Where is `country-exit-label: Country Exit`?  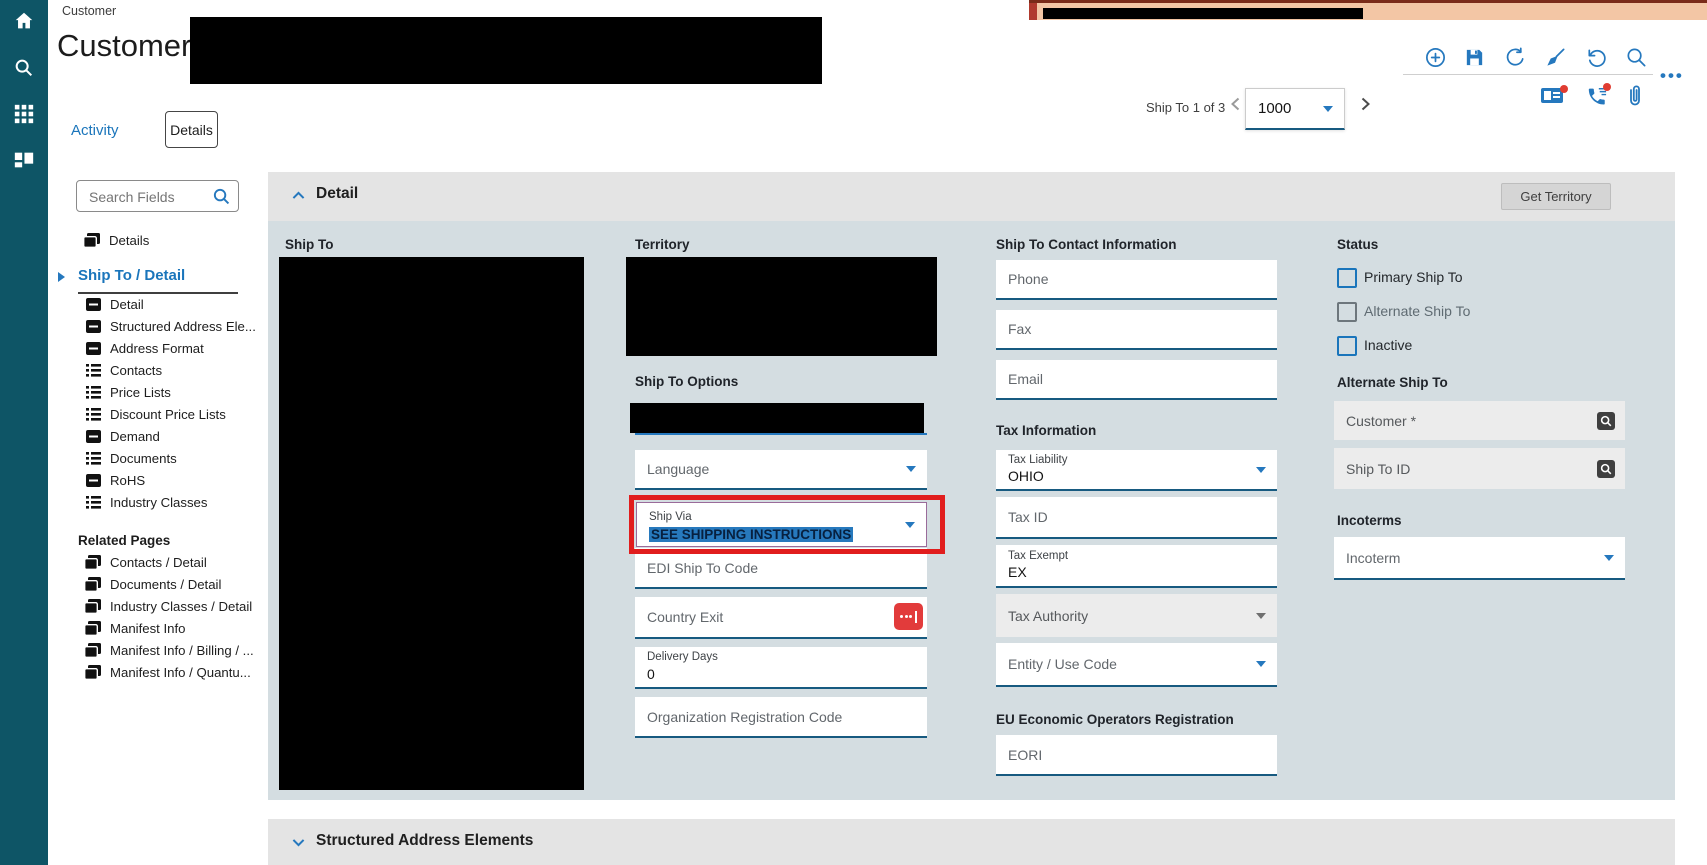 country-exit-label: Country Exit is located at coordinates (685, 617).